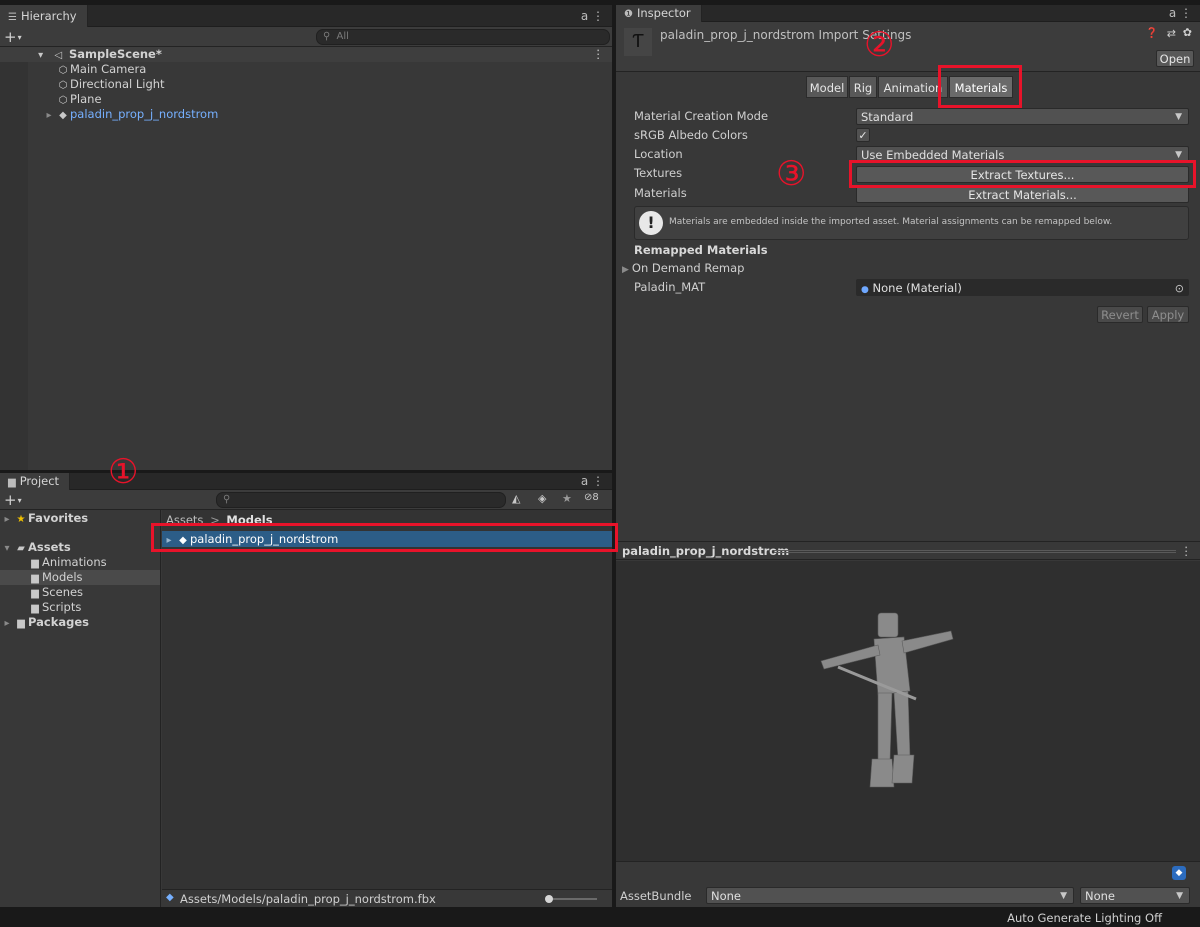  I want to click on label-location: Location, so click(658, 154).